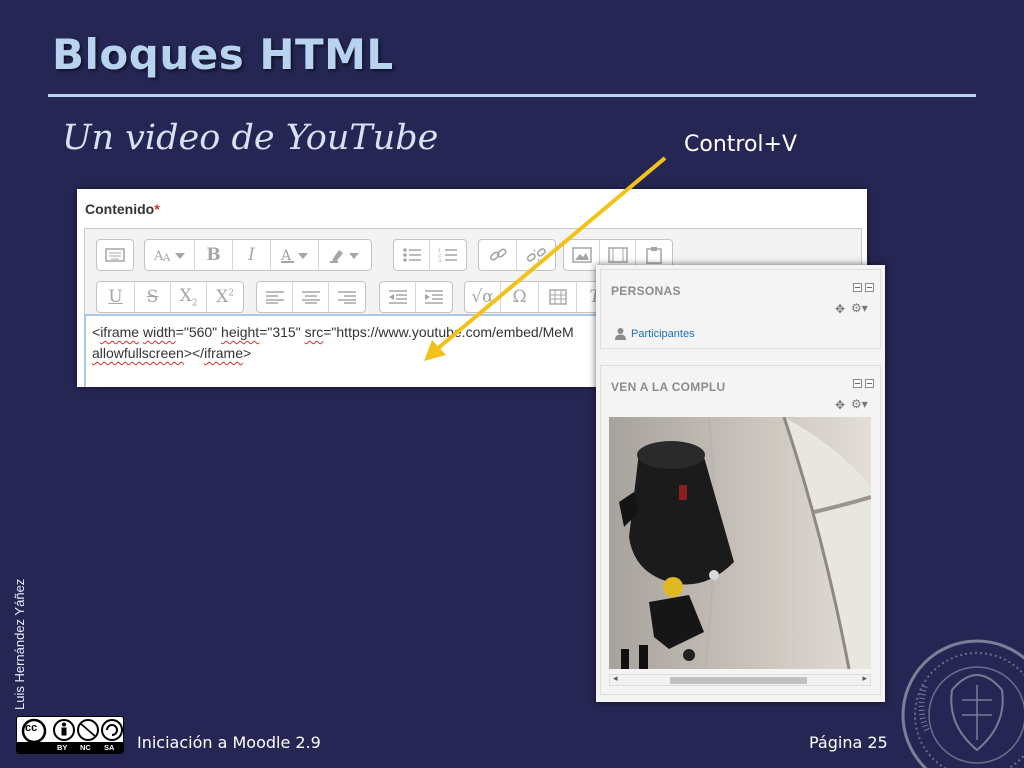 The width and height of the screenshot is (1024, 768). I want to click on indent-icon, so click(434, 297).